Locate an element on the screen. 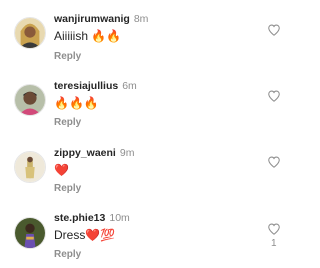  comment-time: 8m is located at coordinates (141, 19).